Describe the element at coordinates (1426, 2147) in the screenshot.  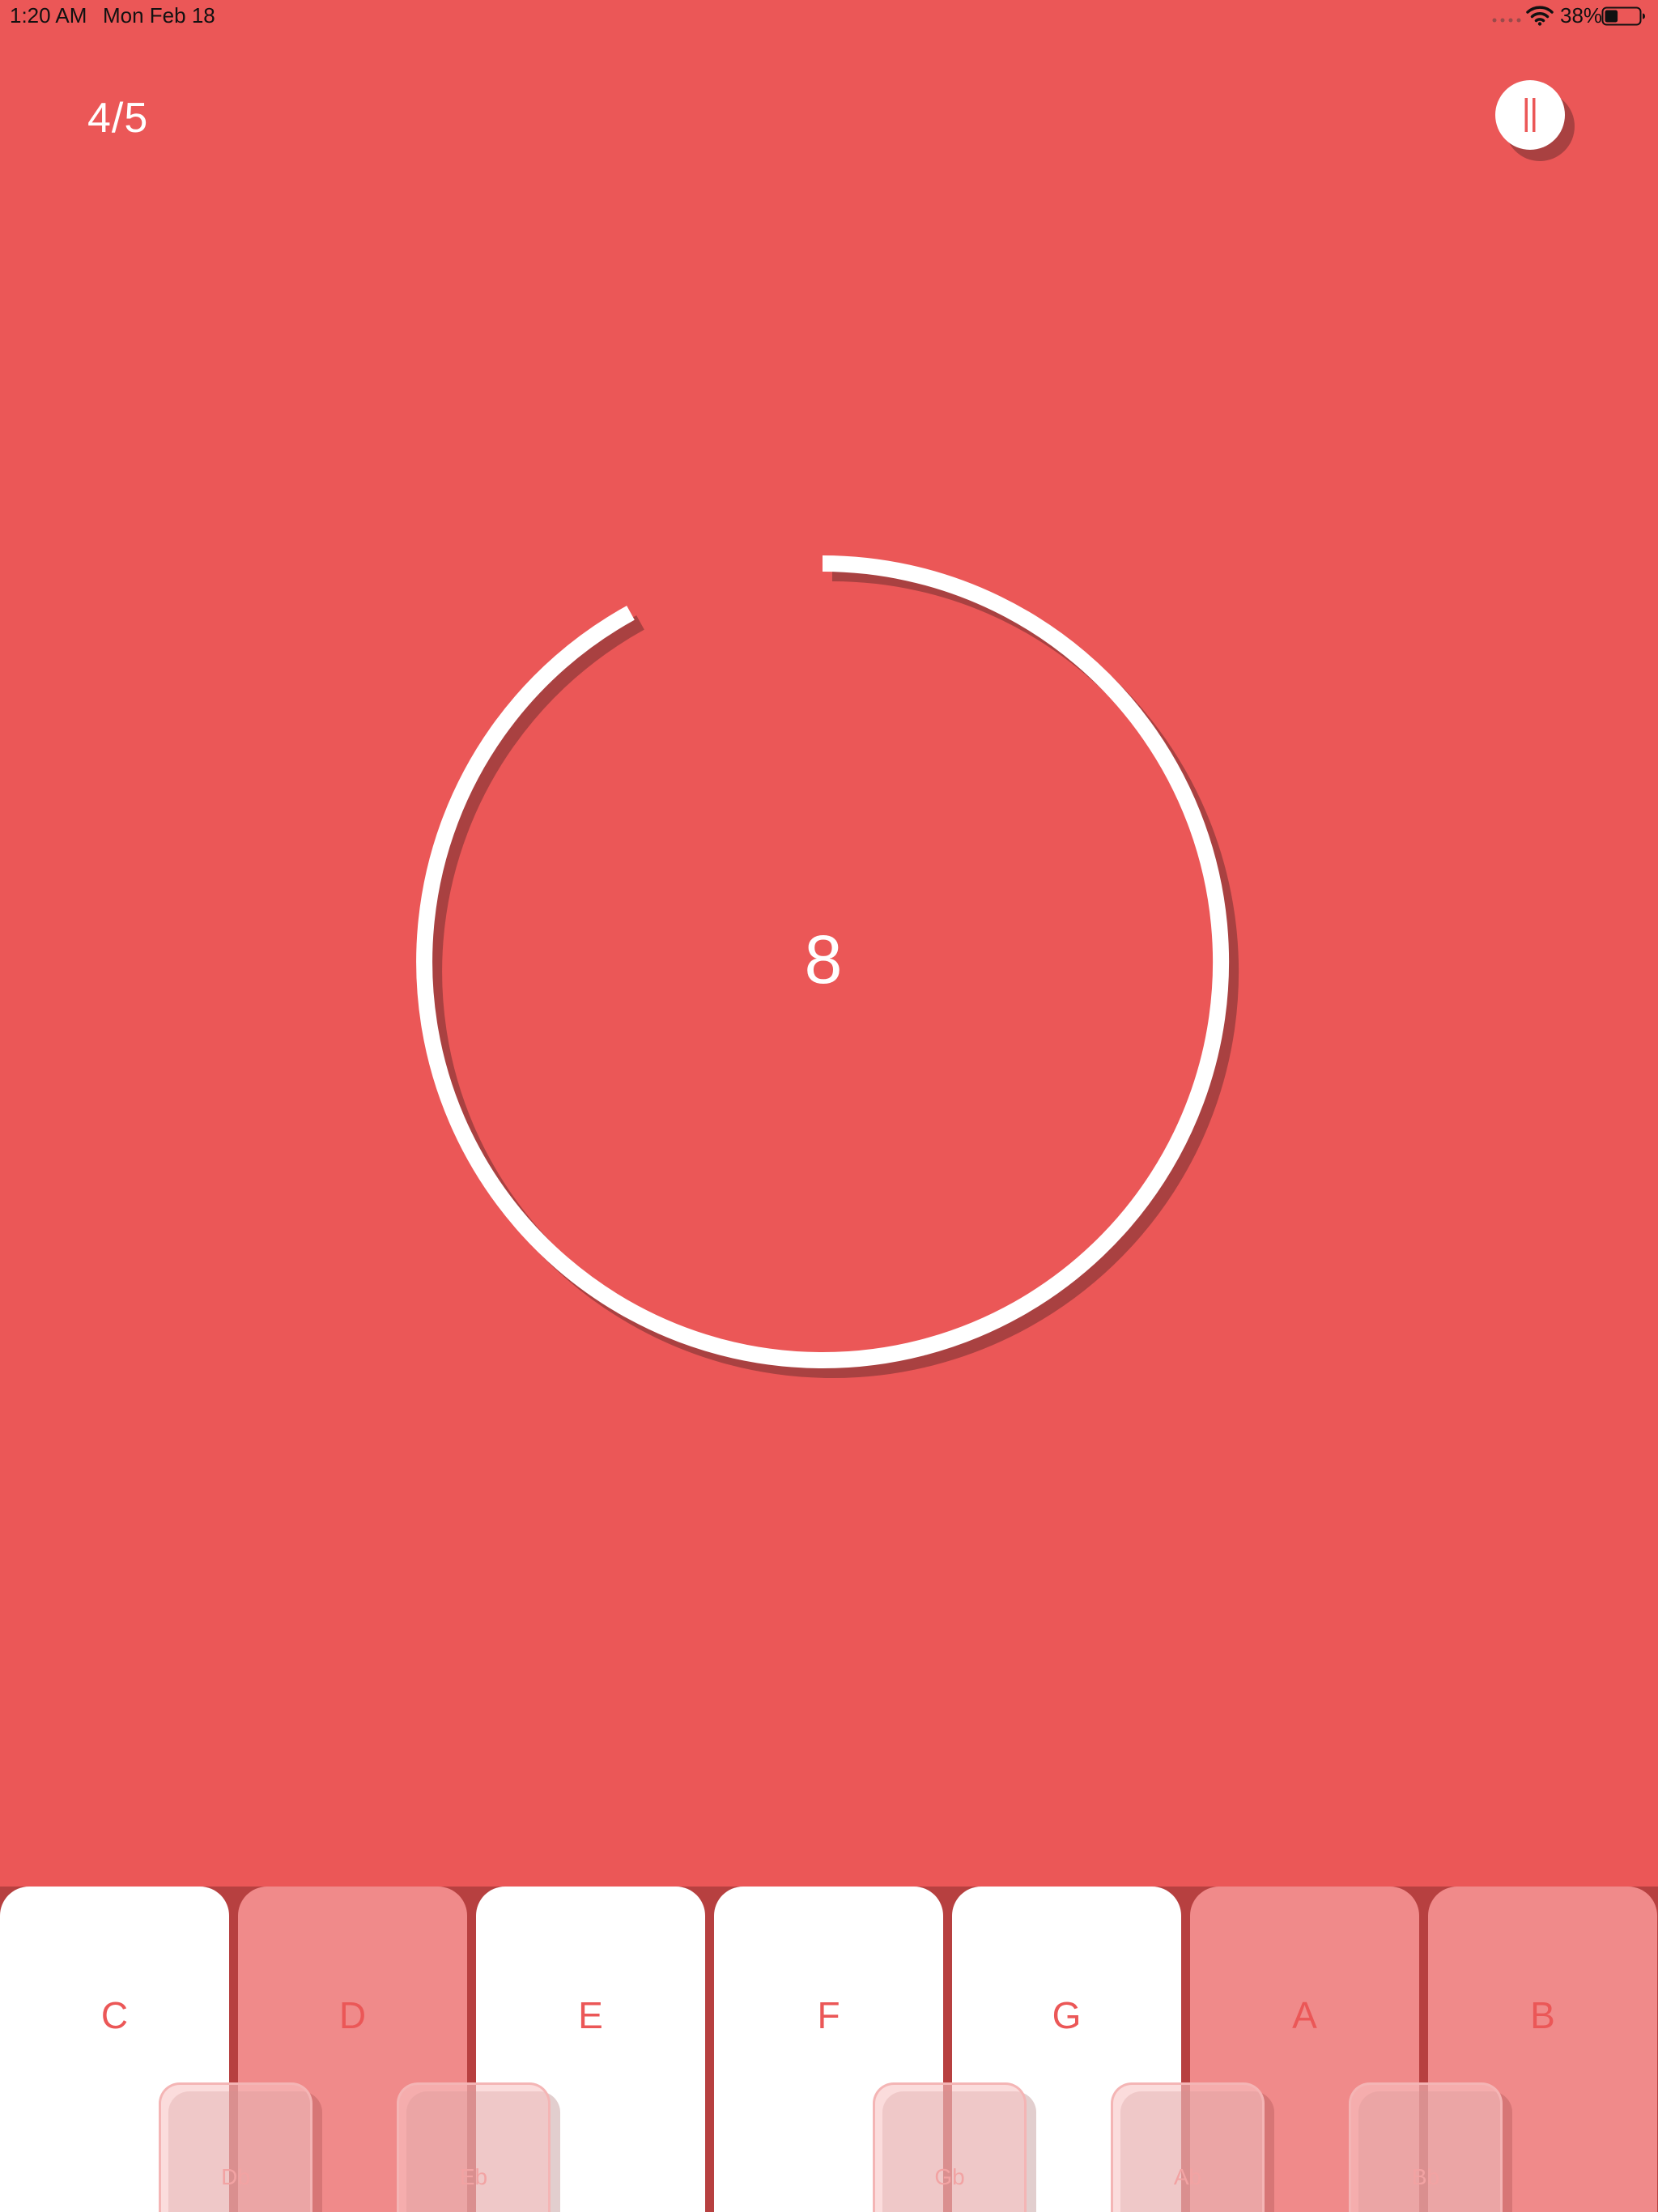
I see `piano-key-bb: Bb` at that location.